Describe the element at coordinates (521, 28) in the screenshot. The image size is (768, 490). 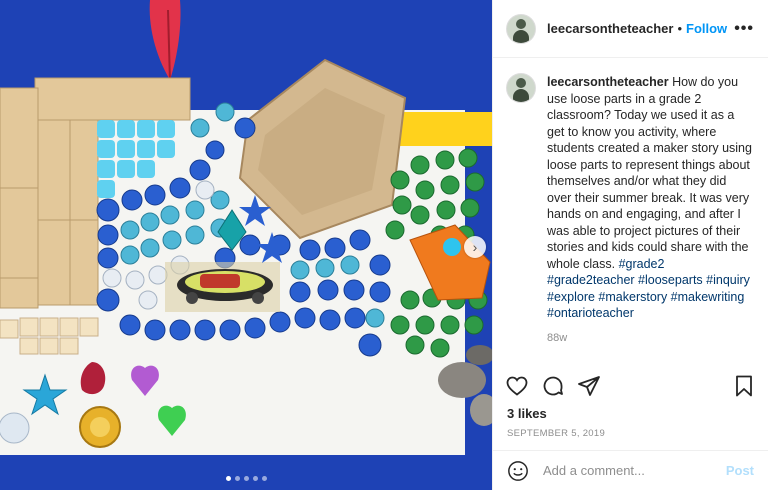
I see `avatar` at that location.